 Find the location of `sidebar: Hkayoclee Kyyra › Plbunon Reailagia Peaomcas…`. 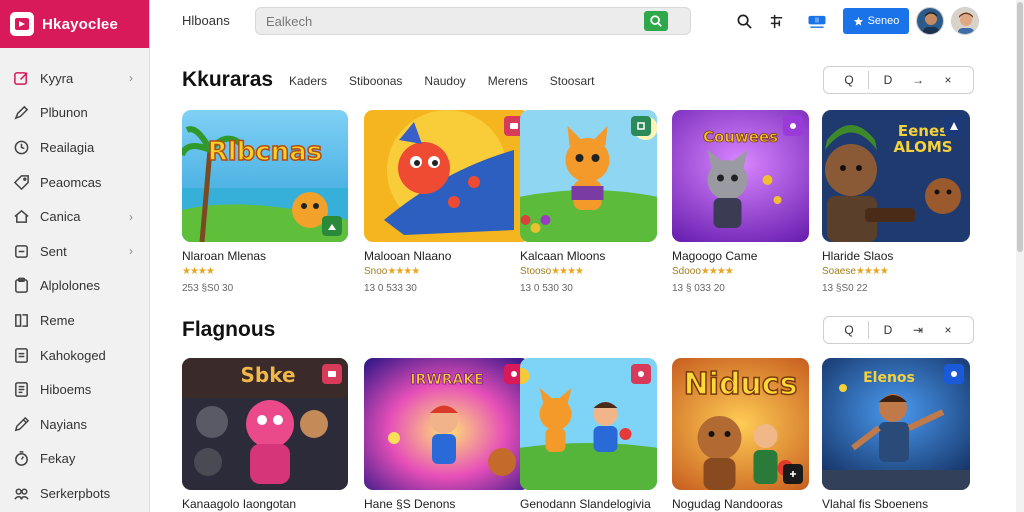

sidebar: Hkayoclee Kyyra › Plbunon Reailagia Peaomcas… is located at coordinates (75, 256).